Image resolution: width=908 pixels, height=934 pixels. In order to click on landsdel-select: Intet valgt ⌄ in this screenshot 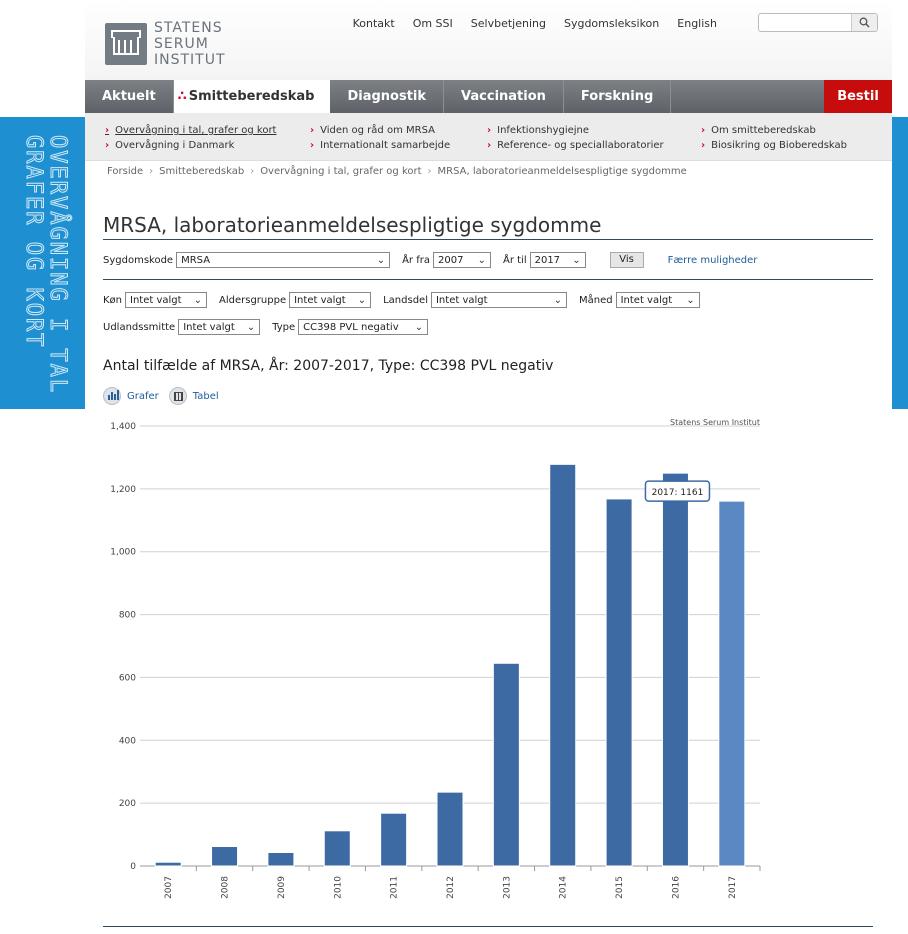, I will do `click(498, 300)`.